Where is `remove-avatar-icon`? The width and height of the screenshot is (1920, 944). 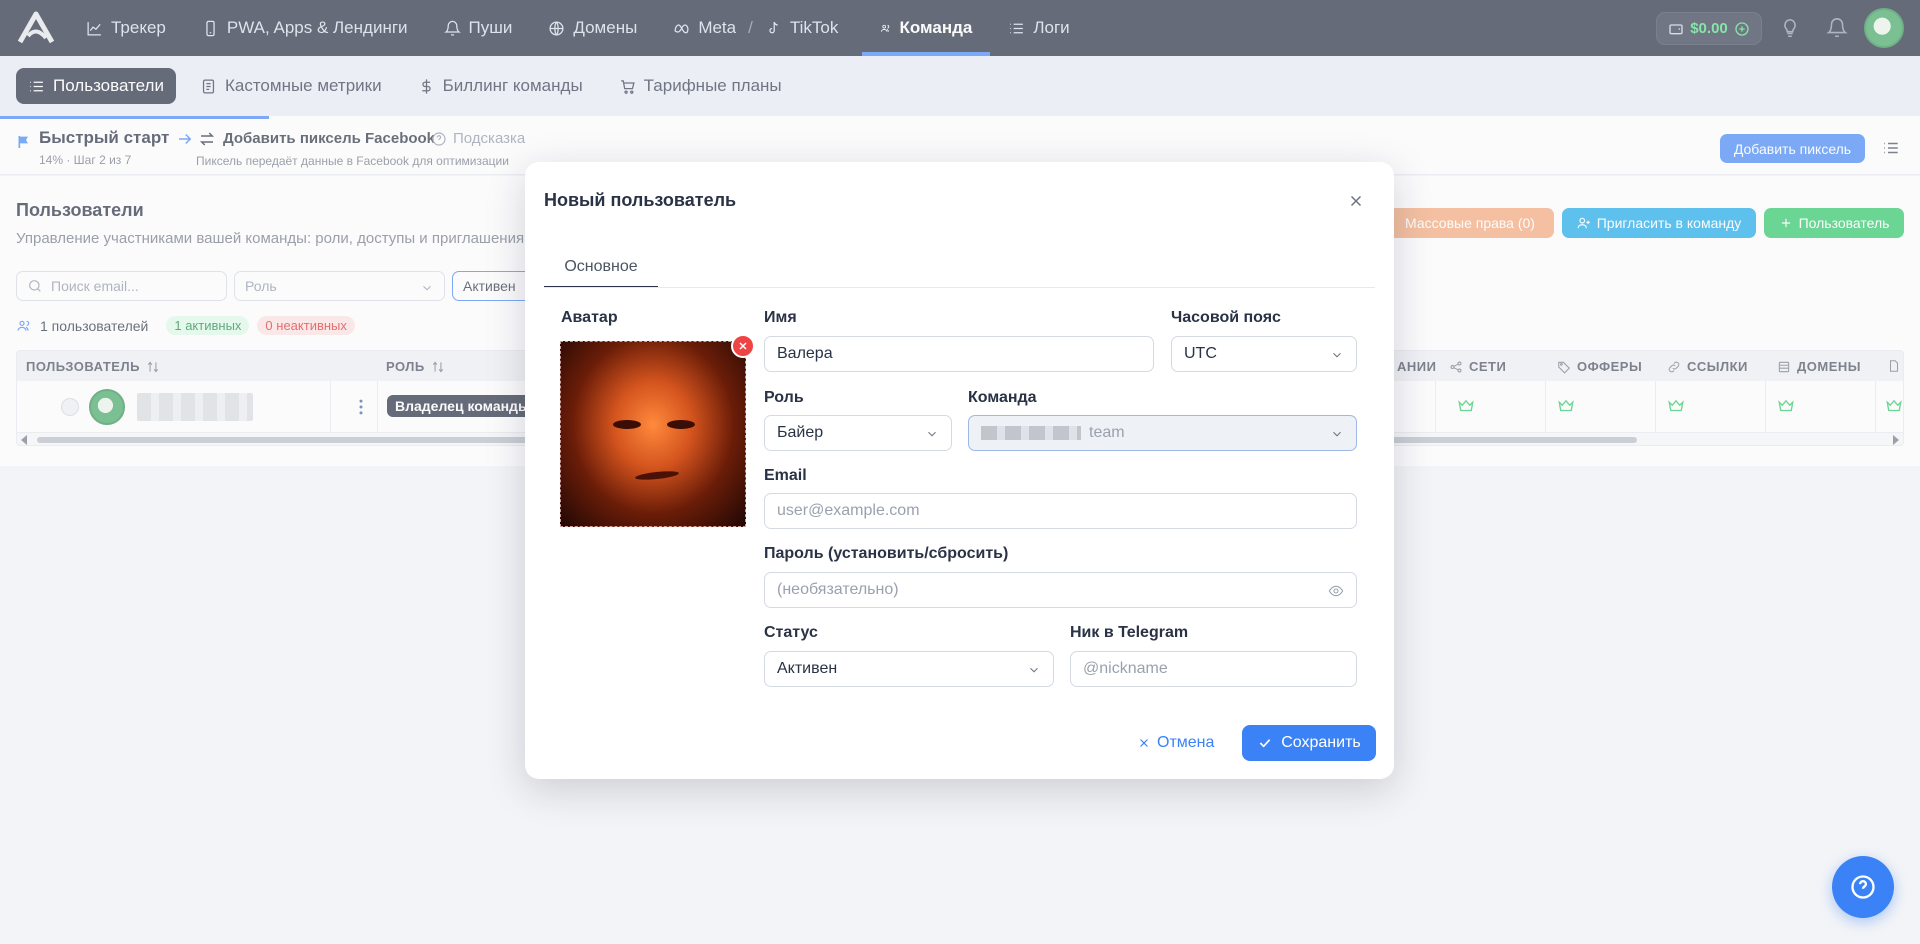 remove-avatar-icon is located at coordinates (743, 346).